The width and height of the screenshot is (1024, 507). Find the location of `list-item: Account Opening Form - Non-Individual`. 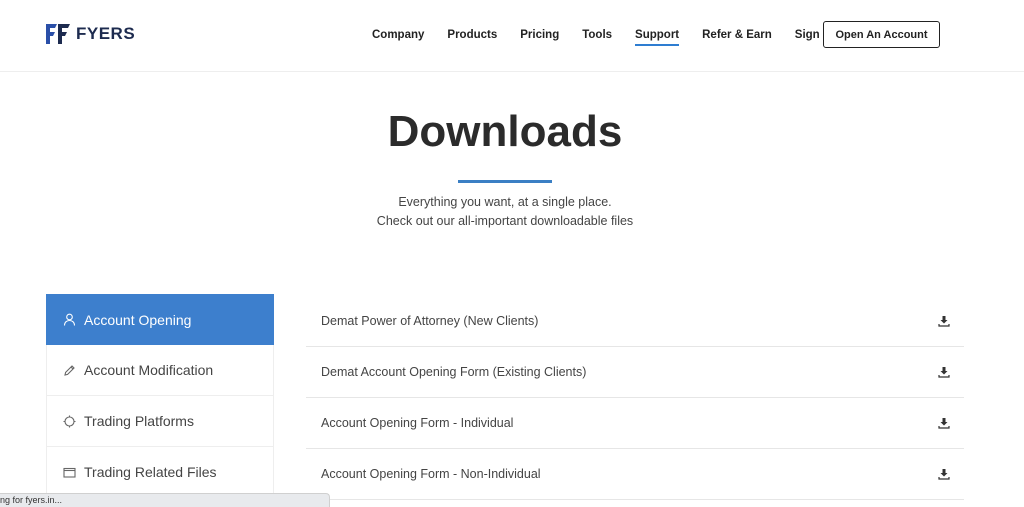

list-item: Account Opening Form - Non-Individual is located at coordinates (635, 474).